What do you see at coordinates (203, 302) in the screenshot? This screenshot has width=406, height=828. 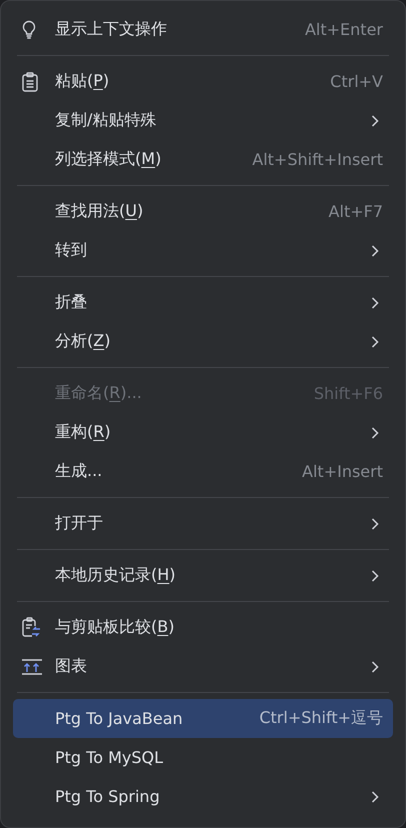 I see `menu-item: 折叠` at bounding box center [203, 302].